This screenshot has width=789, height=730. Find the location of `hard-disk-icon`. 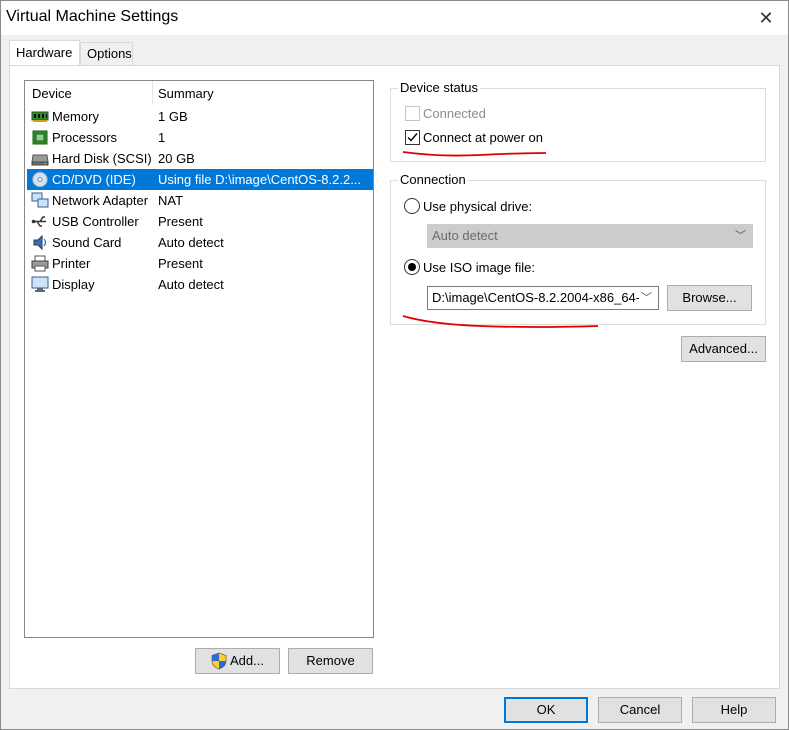

hard-disk-icon is located at coordinates (40, 160).